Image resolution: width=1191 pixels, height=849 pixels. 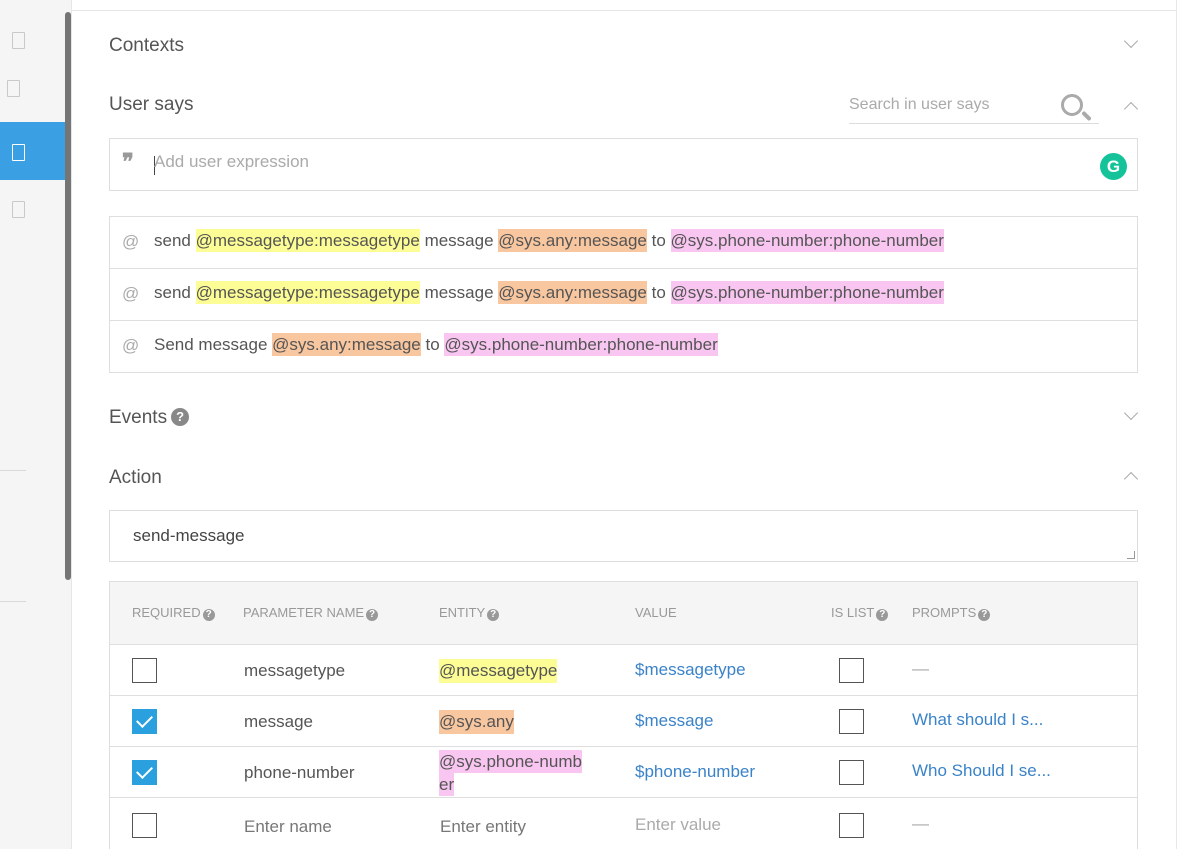 I want to click on header-label: IS LIST, so click(x=853, y=612).